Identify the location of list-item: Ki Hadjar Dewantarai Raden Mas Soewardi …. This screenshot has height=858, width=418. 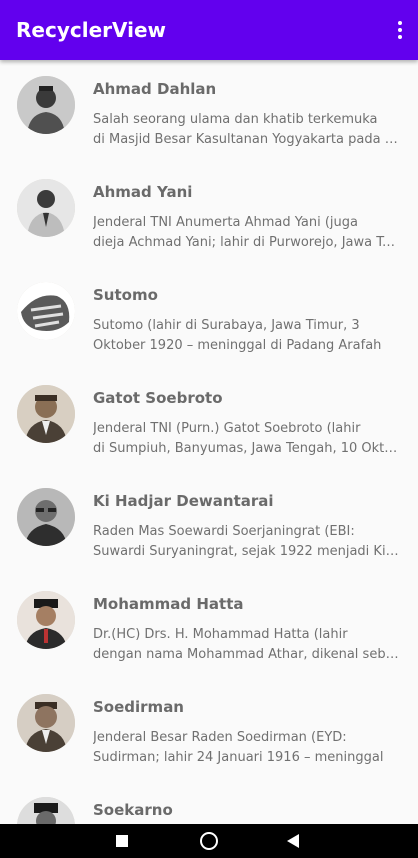
(209, 523).